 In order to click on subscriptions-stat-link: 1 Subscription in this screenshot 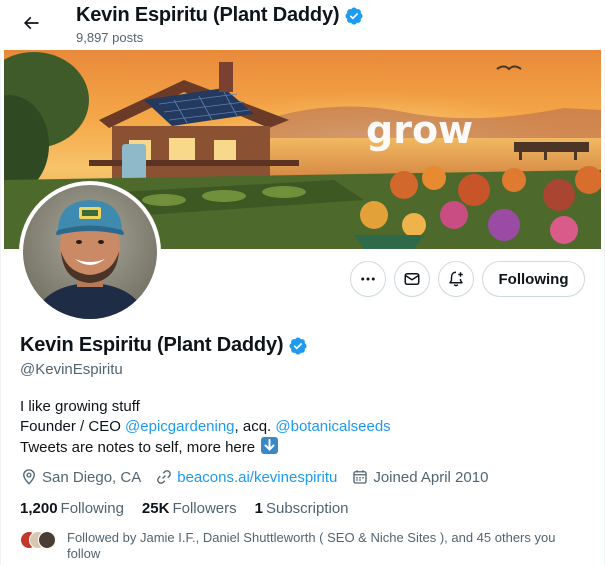, I will do `click(302, 508)`.